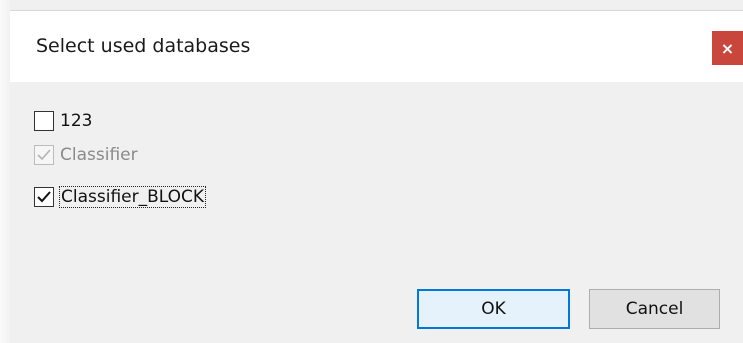 This screenshot has width=743, height=343. I want to click on database-label: 123, so click(76, 121).